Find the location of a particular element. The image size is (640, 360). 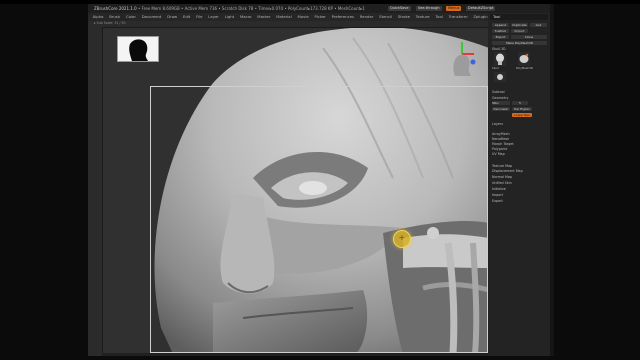

menu-material: Material is located at coordinates (283, 17).